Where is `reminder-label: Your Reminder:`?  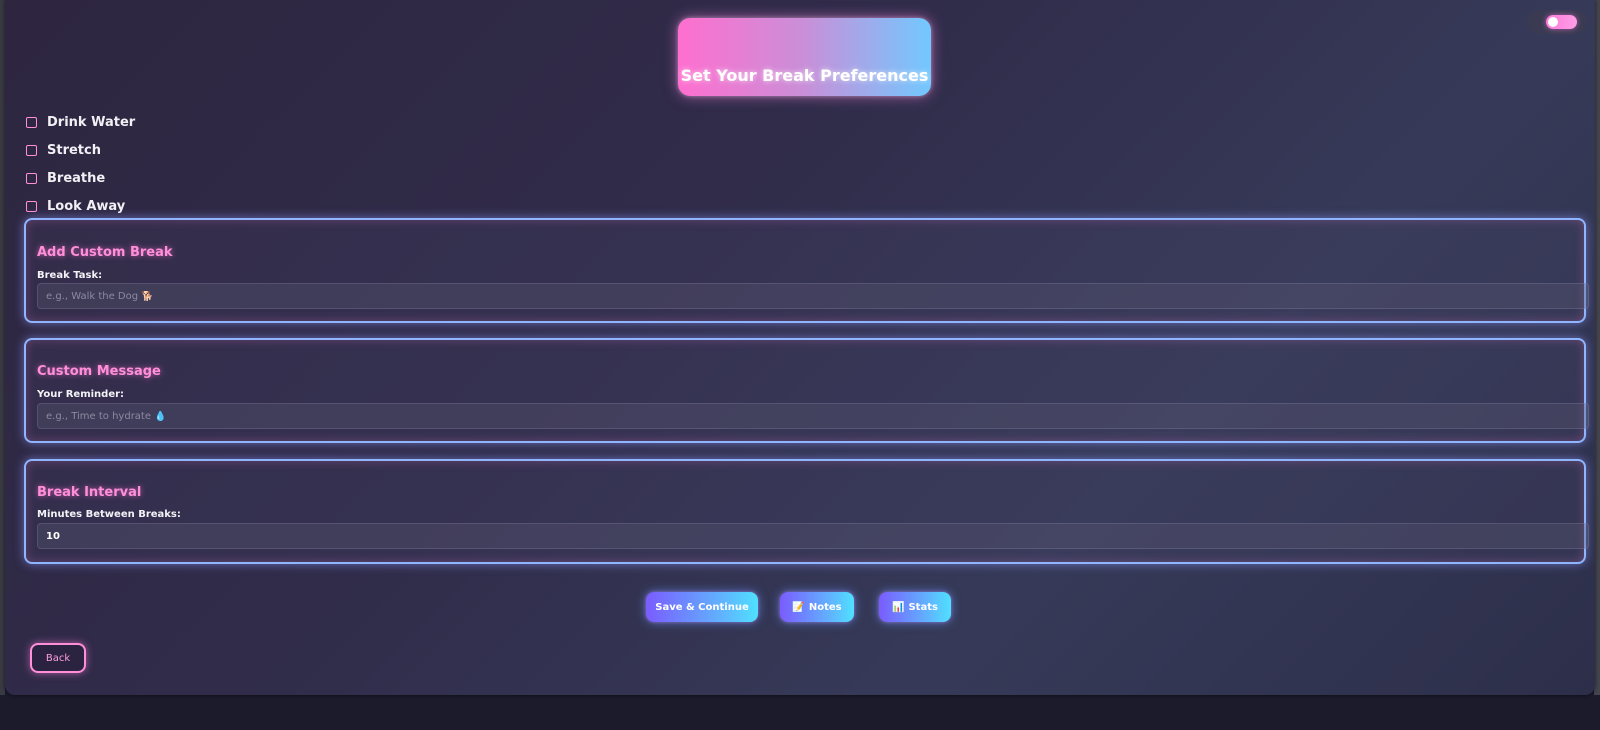
reminder-label: Your Reminder: is located at coordinates (81, 394).